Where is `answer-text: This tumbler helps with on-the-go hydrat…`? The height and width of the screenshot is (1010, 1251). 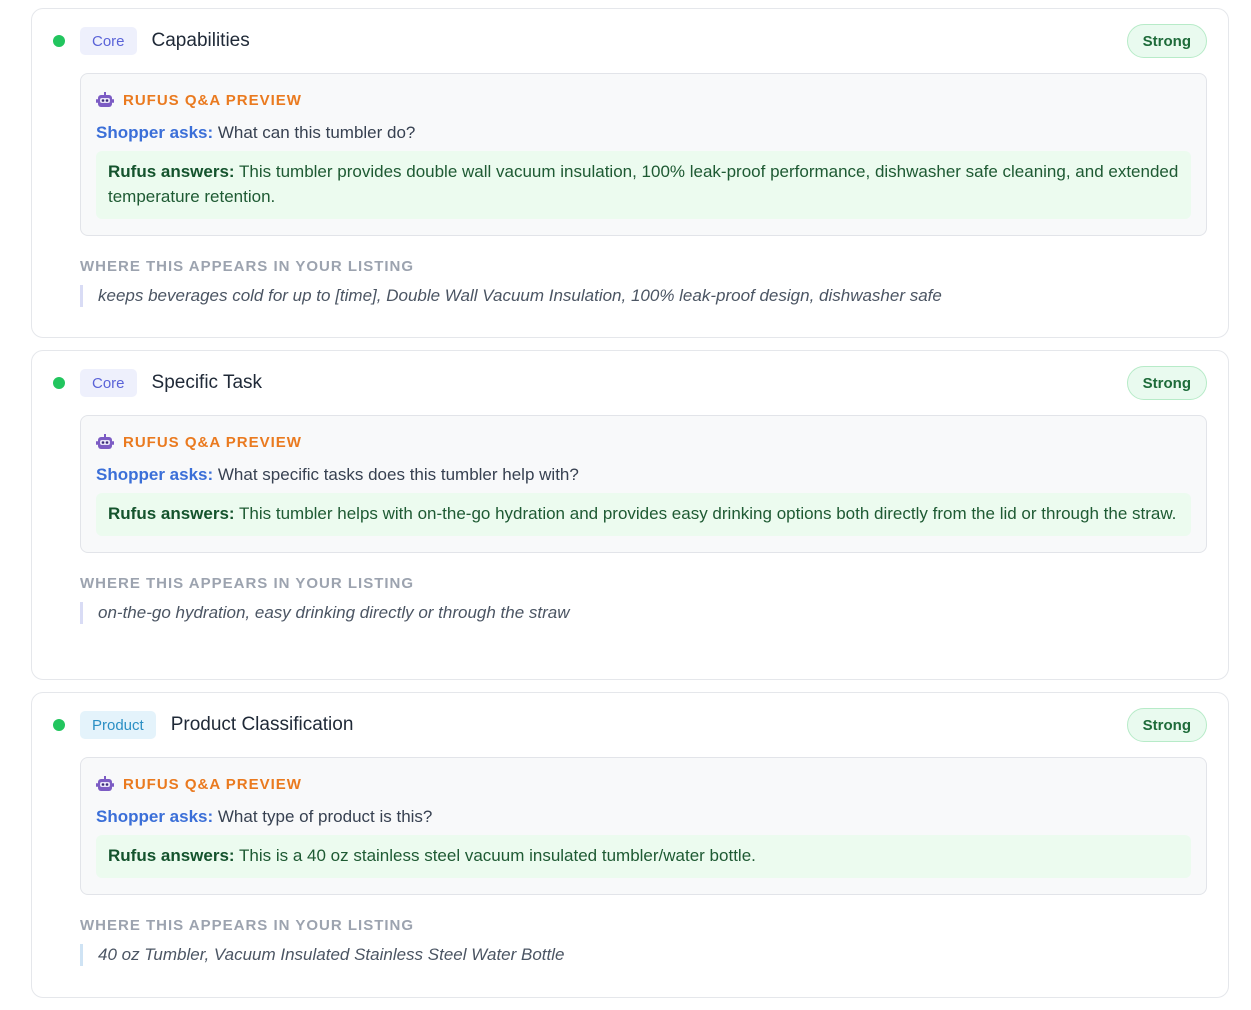
answer-text: This tumbler helps with on-the-go hydrat… is located at coordinates (708, 513).